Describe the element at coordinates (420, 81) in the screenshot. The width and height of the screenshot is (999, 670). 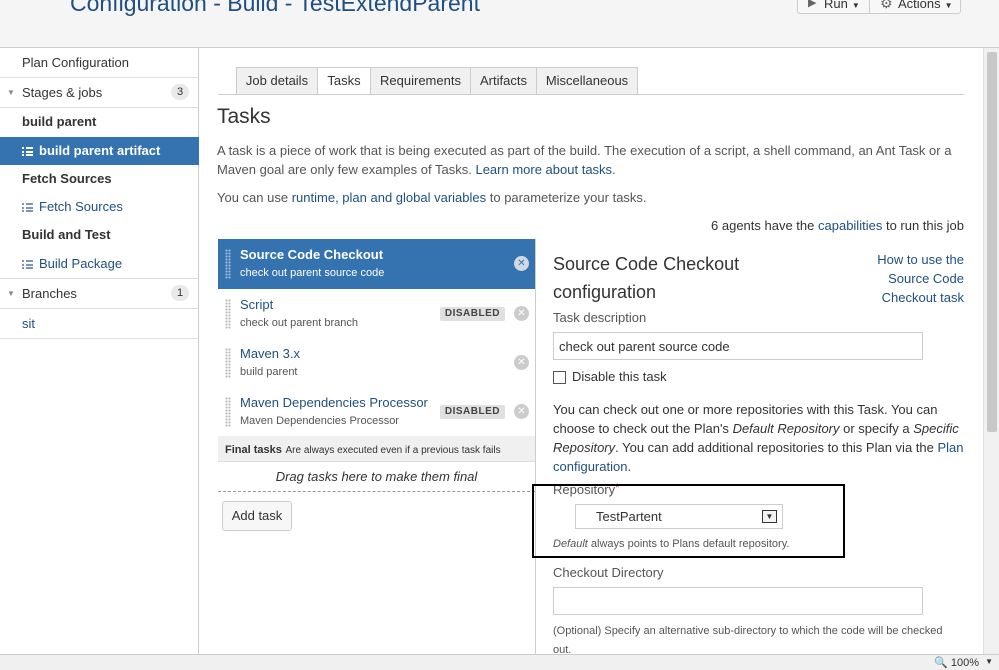
I see `tab-requirements: Requirements` at that location.